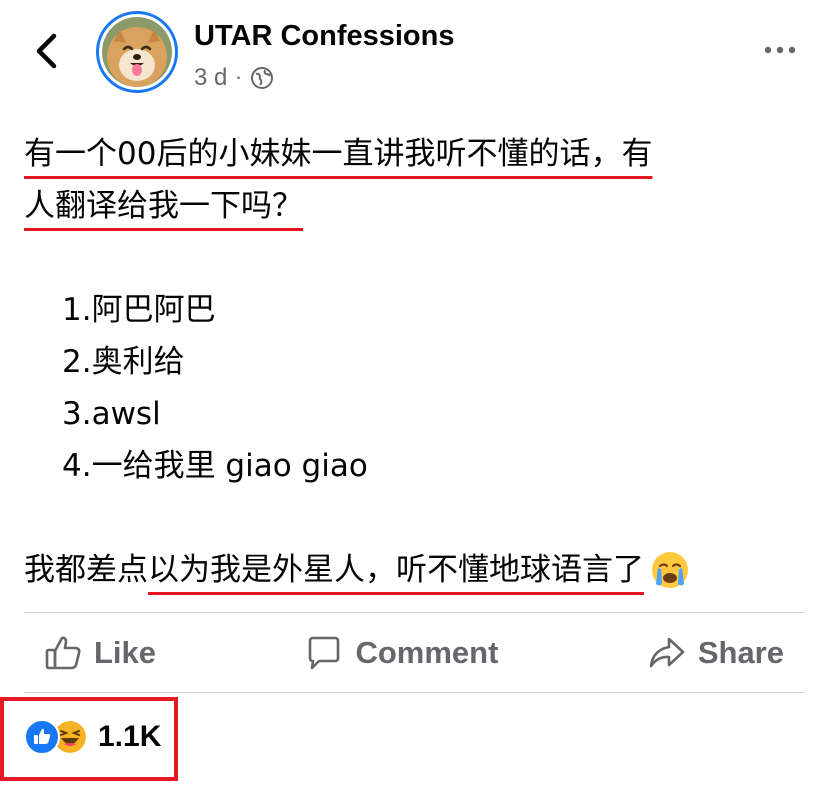 The height and width of the screenshot is (787, 828). I want to click on list-item: 1.阿巴阿巴, so click(139, 310).